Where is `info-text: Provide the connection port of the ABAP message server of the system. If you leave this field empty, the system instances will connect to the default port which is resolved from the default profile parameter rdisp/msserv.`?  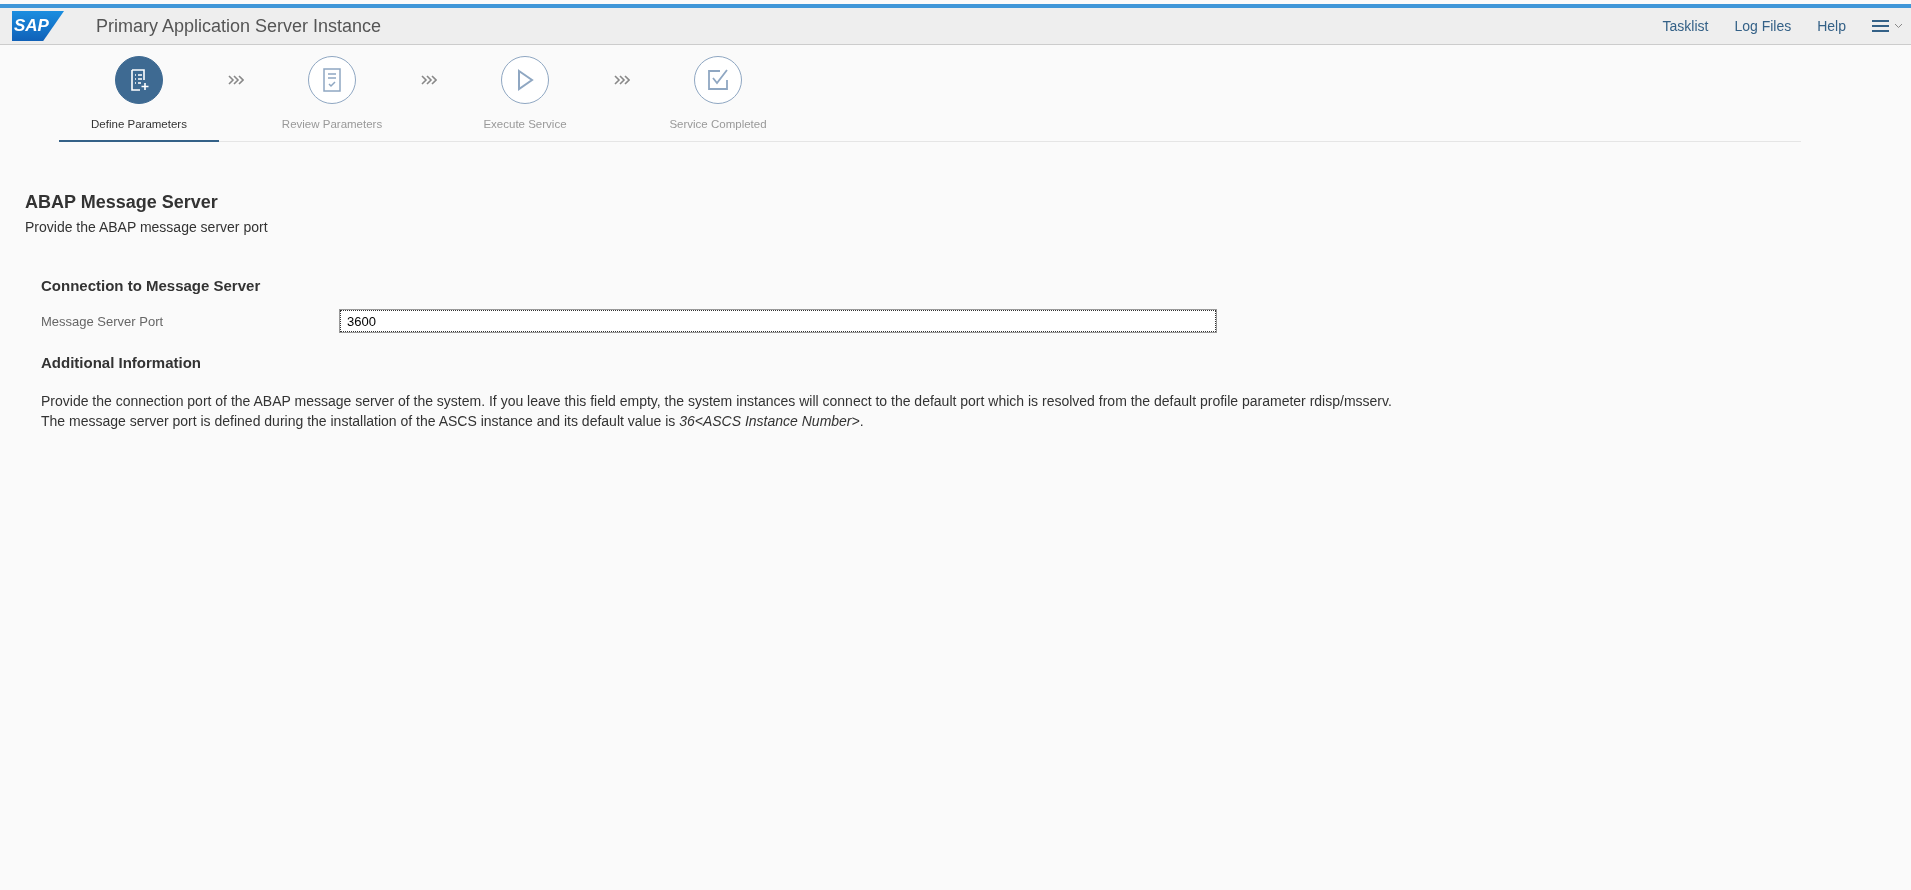
info-text: Provide the connection port of the ABAP message server of the system. If you leave this field empty, the system instances will connect to the default port which is resolved from the default profile parameter rdisp/msserv. is located at coordinates (717, 401).